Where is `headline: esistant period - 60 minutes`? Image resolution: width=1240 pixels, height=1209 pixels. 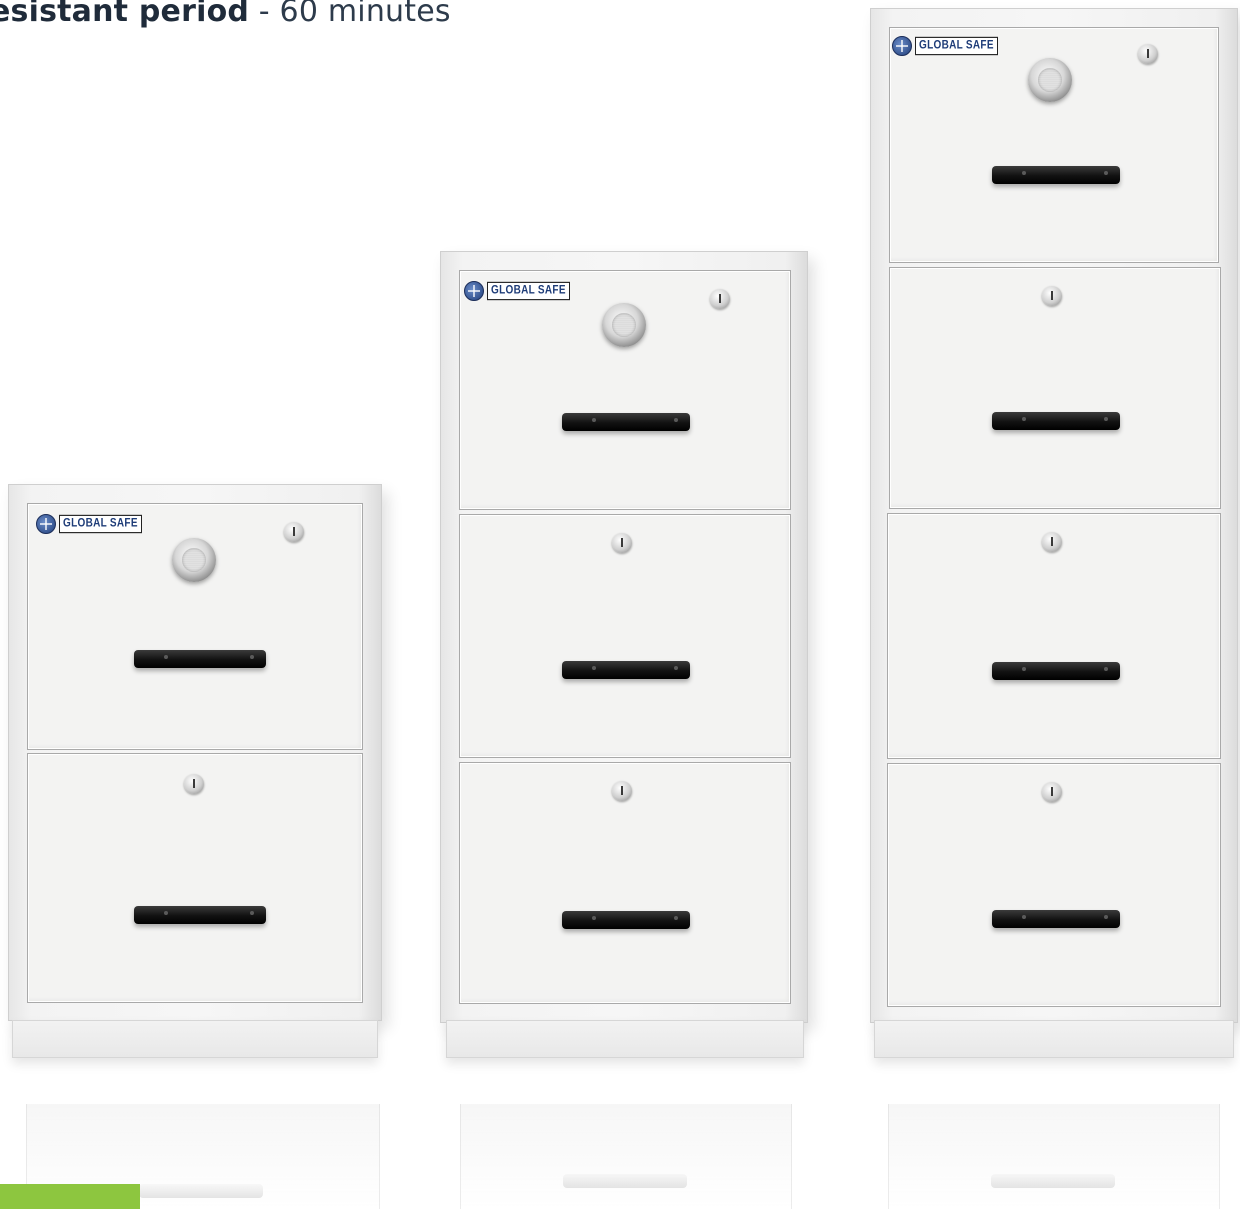
headline: esistant period - 60 minutes is located at coordinates (225, 14).